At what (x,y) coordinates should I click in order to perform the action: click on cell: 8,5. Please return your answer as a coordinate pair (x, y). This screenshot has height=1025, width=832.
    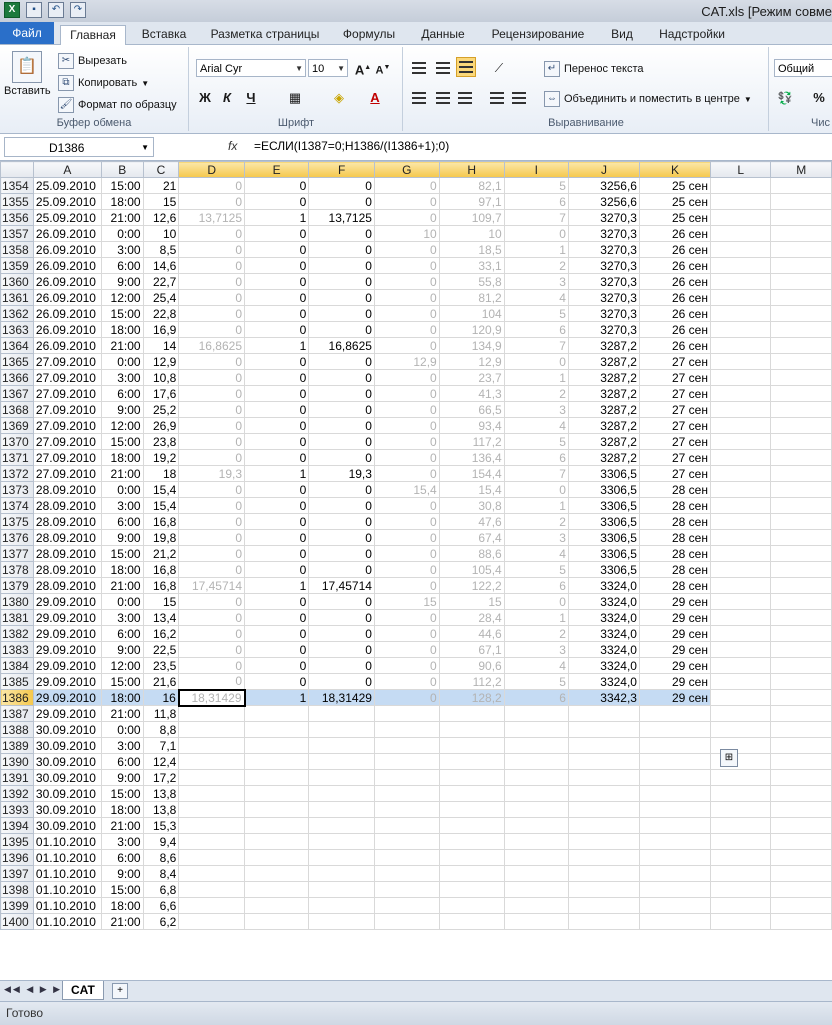
    Looking at the image, I should click on (161, 249).